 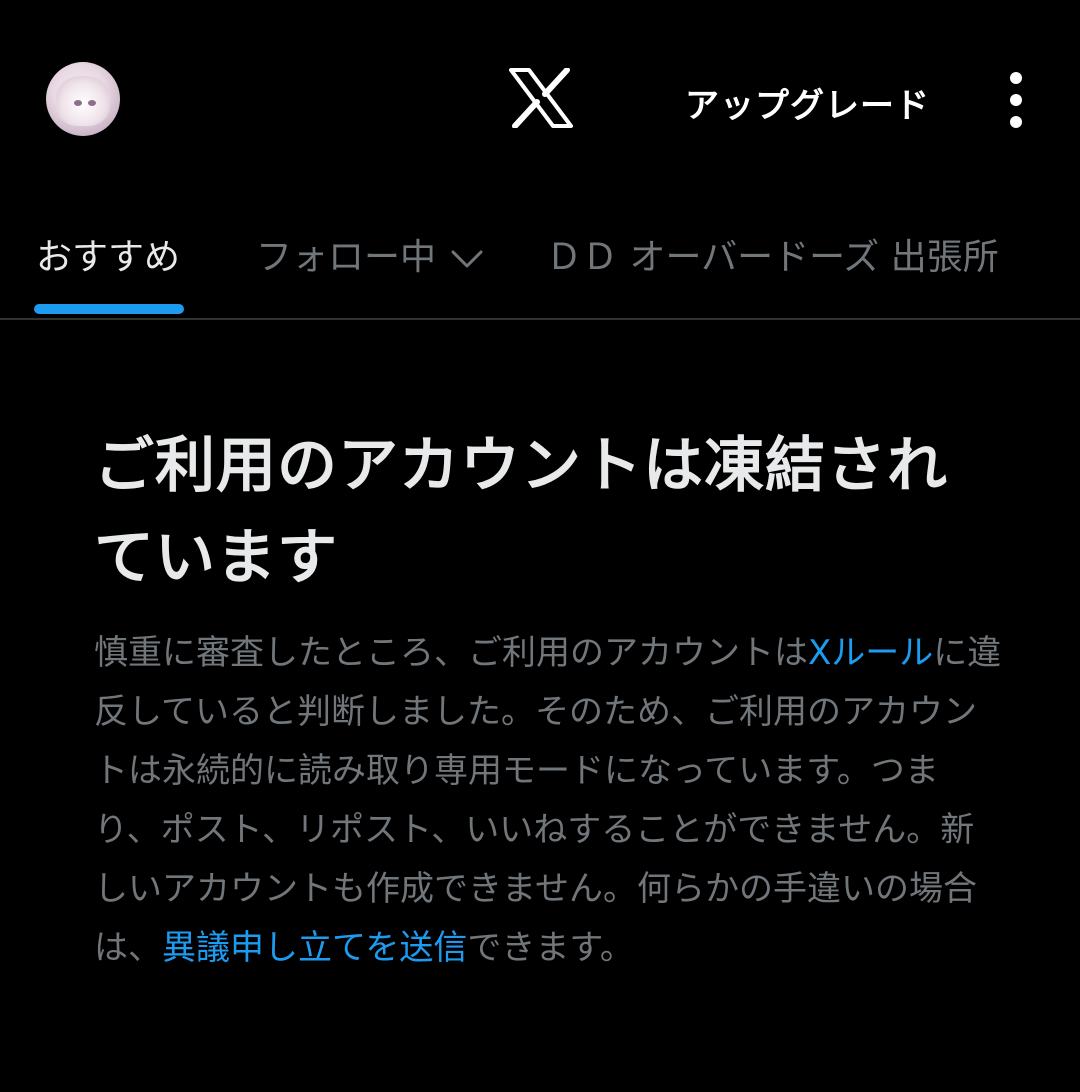 I want to click on vertical-ellipsis-icon, so click(x=1016, y=100).